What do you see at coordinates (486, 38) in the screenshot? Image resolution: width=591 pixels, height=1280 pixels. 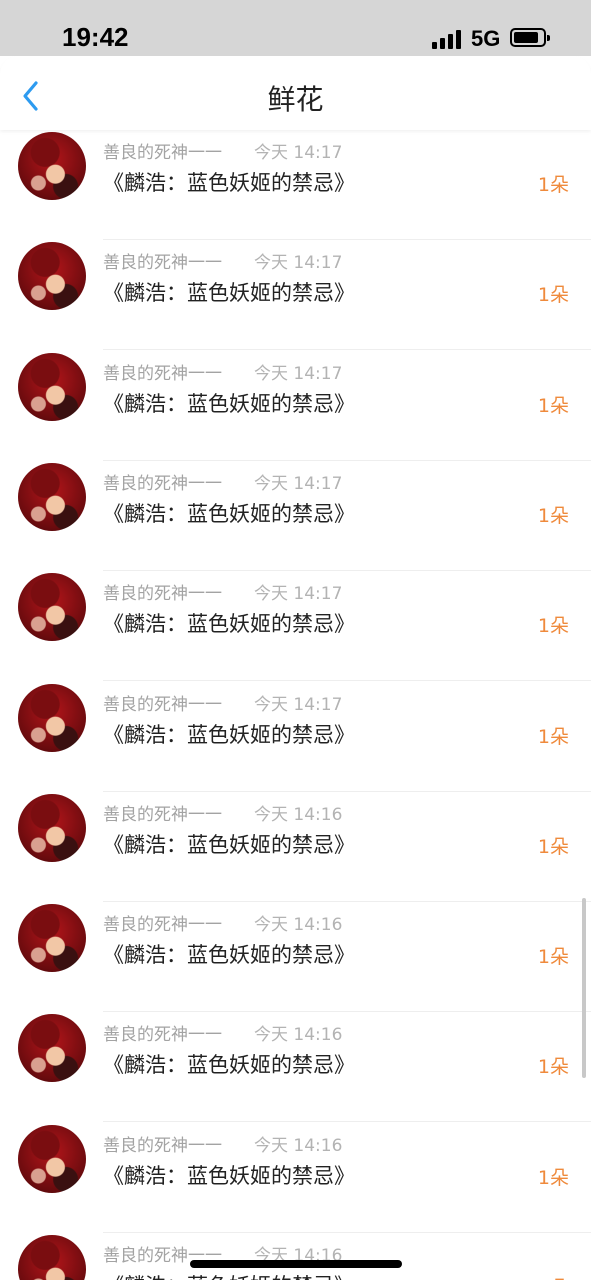 I see `network-label: 5G` at bounding box center [486, 38].